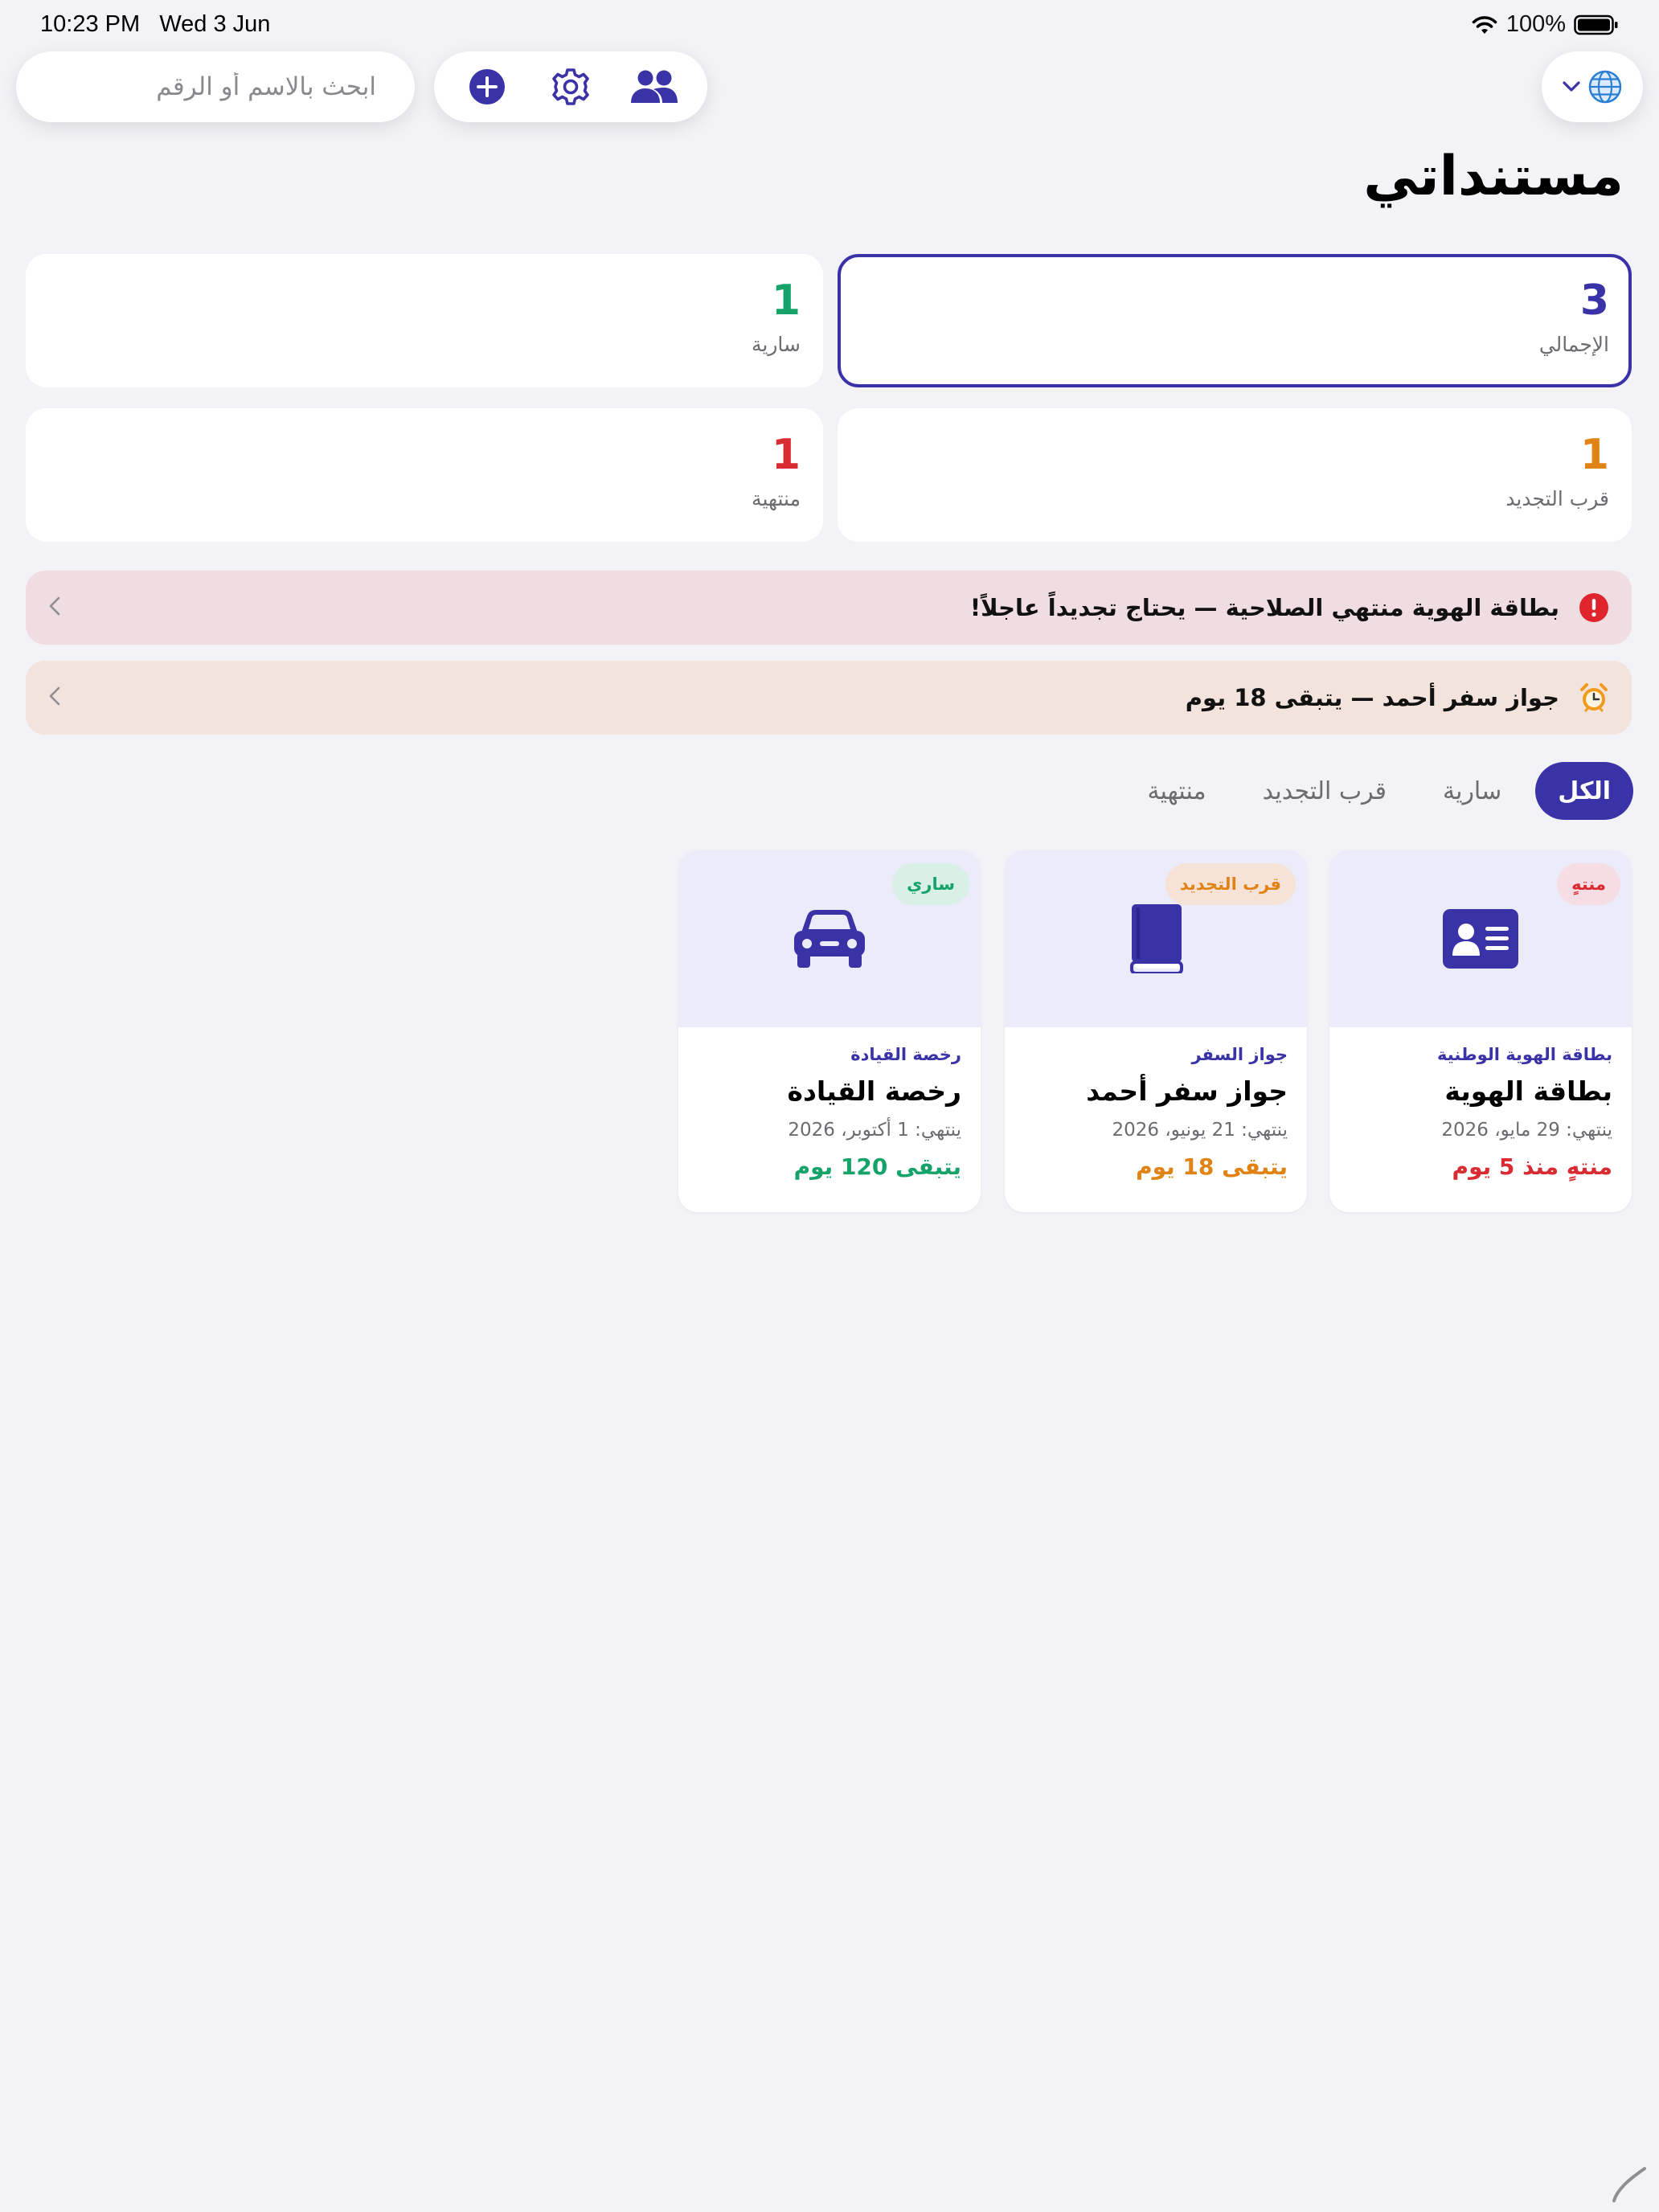 This screenshot has height=2212, width=1659. I want to click on add-button, so click(487, 87).